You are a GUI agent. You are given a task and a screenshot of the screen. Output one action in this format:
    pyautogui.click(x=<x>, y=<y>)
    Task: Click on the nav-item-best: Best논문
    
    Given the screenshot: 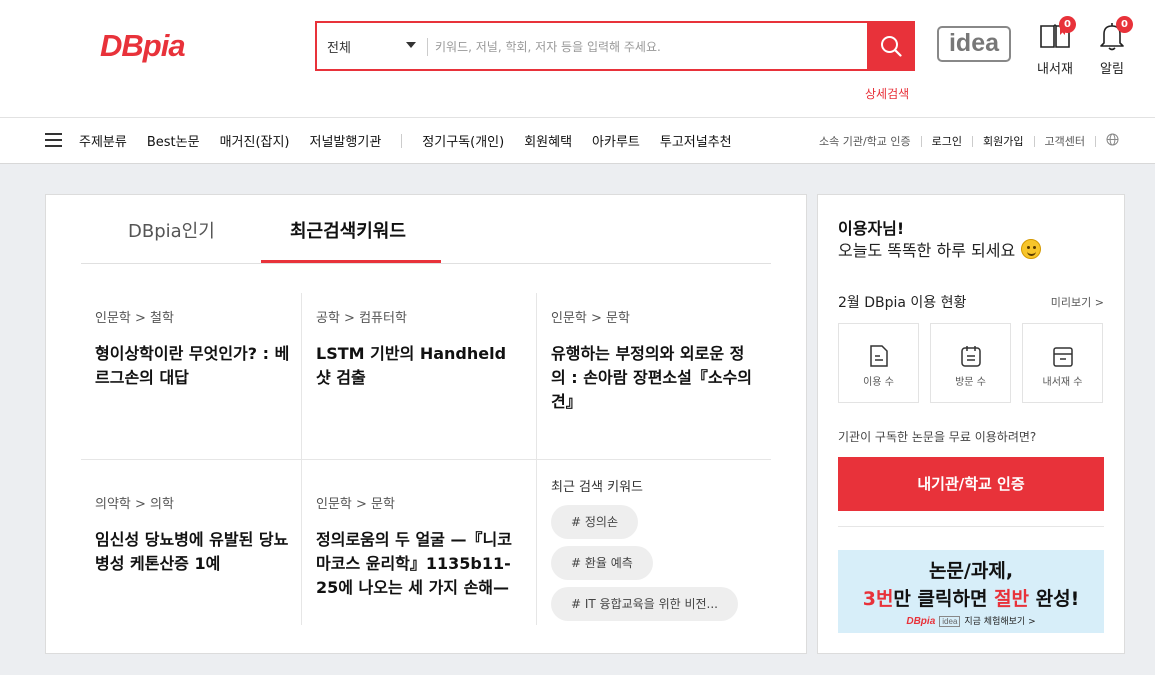 What is the action you would take?
    pyautogui.click(x=173, y=140)
    